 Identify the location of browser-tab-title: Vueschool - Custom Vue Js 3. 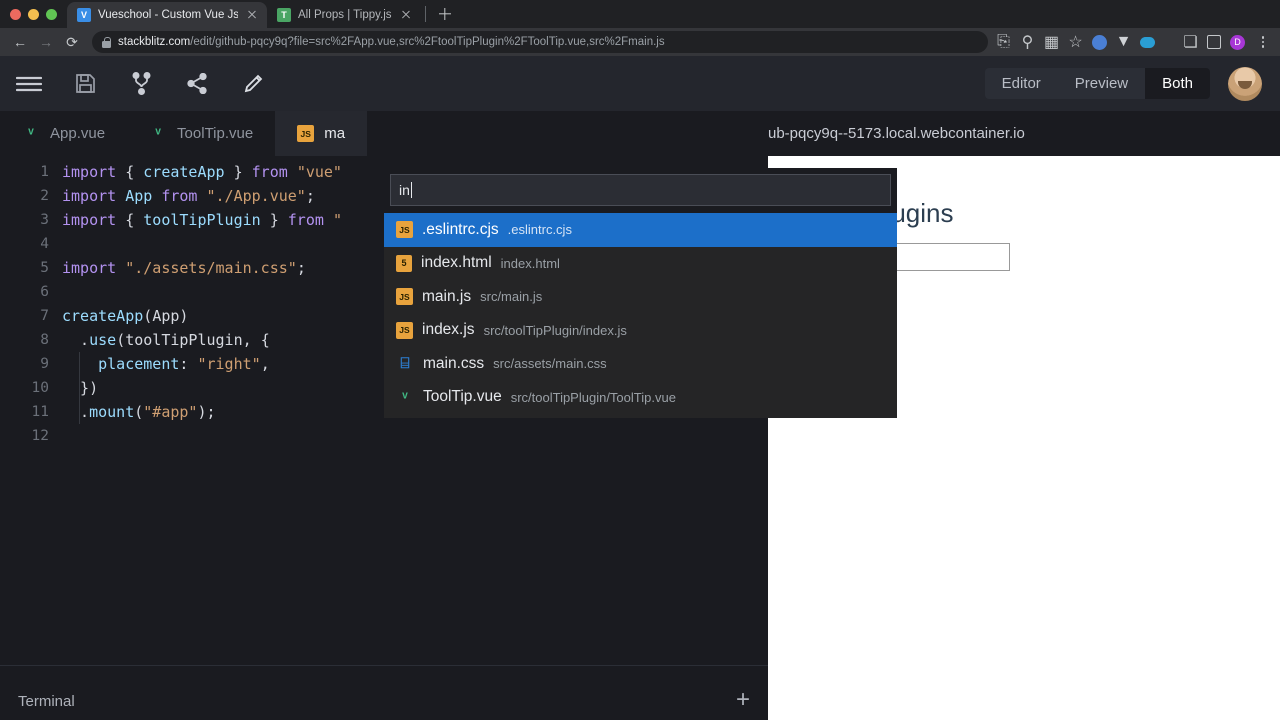
(168, 15).